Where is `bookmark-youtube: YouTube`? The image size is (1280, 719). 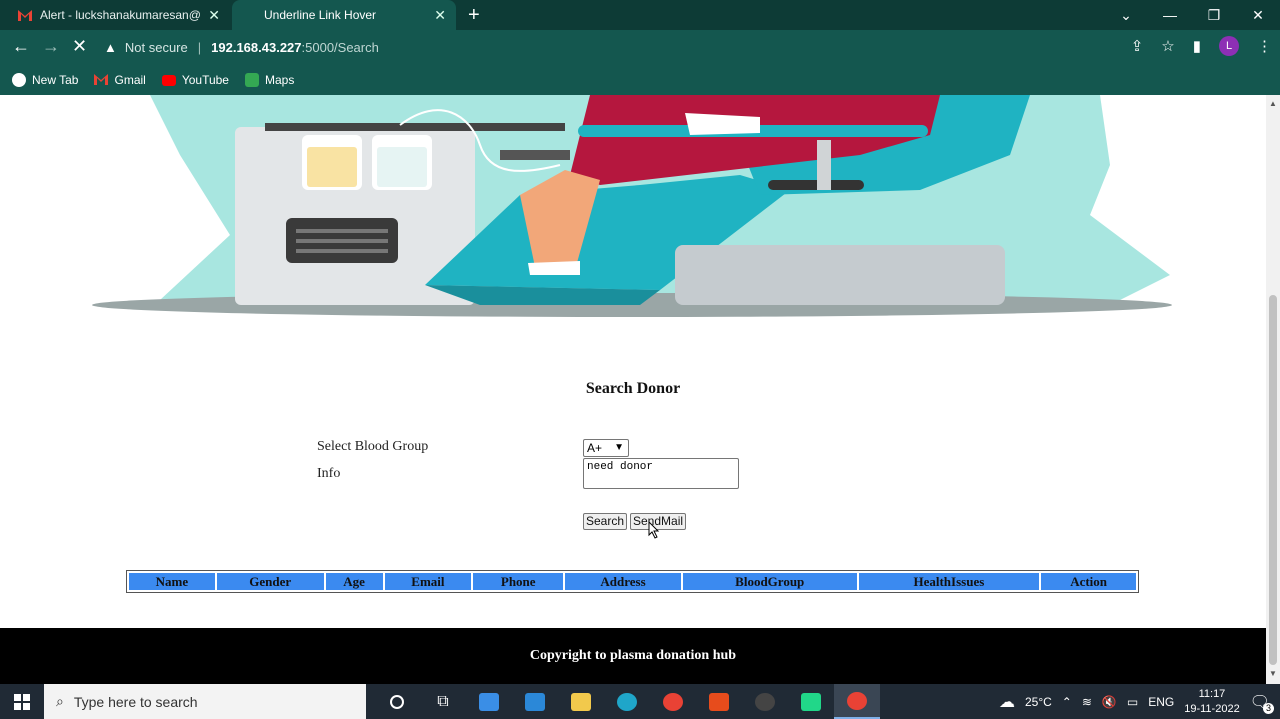 bookmark-youtube: YouTube is located at coordinates (195, 80).